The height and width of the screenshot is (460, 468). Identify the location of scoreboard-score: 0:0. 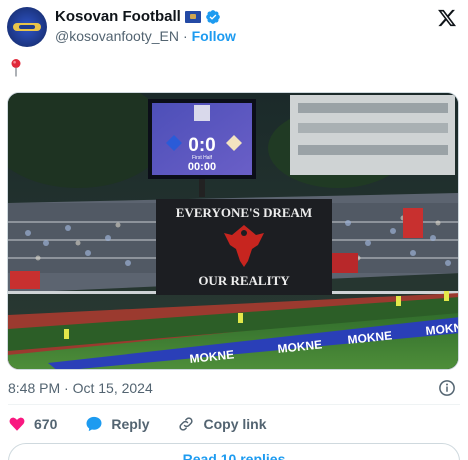
(201, 145).